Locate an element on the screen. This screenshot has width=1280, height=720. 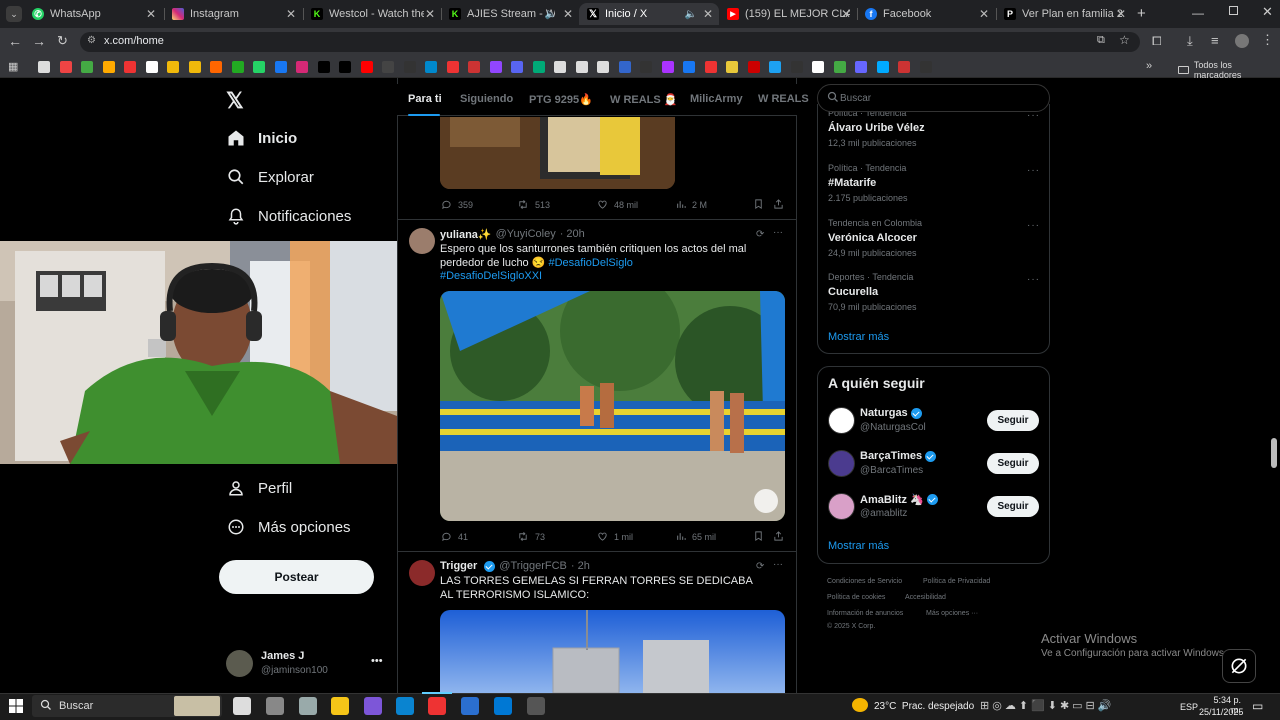
tab-plan-familia: P Ver Plan en familia 2 (202 ✕ is located at coordinates (1064, 14).